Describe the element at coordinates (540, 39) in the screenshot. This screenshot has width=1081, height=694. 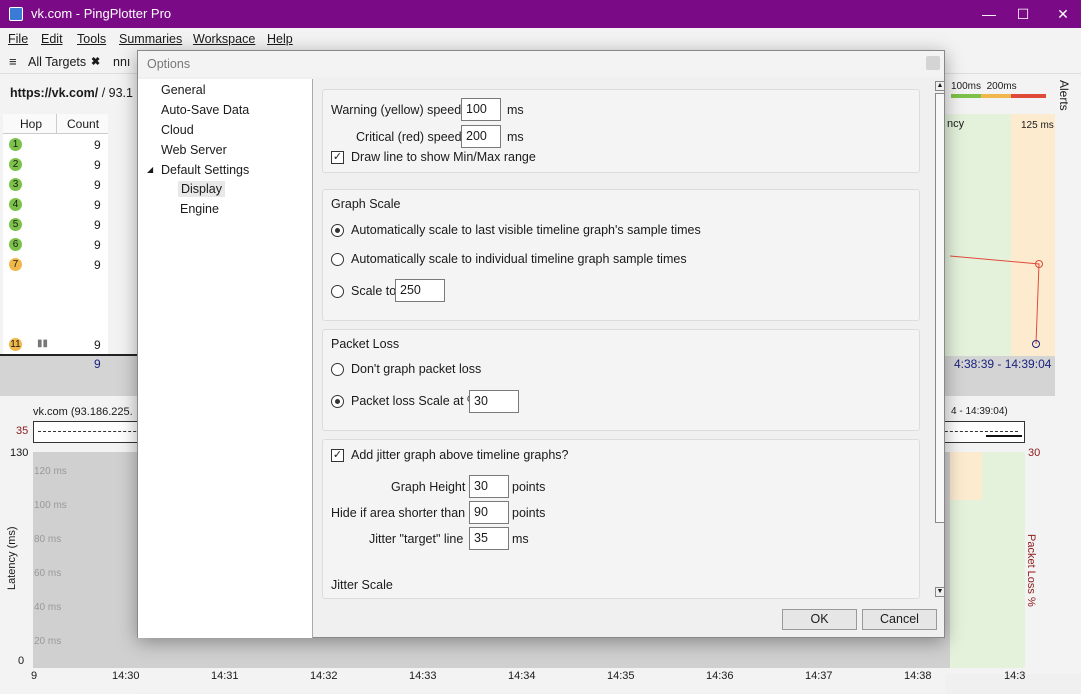
I see `menu-bar: File Edit Tools Summaries Workspace Help` at that location.